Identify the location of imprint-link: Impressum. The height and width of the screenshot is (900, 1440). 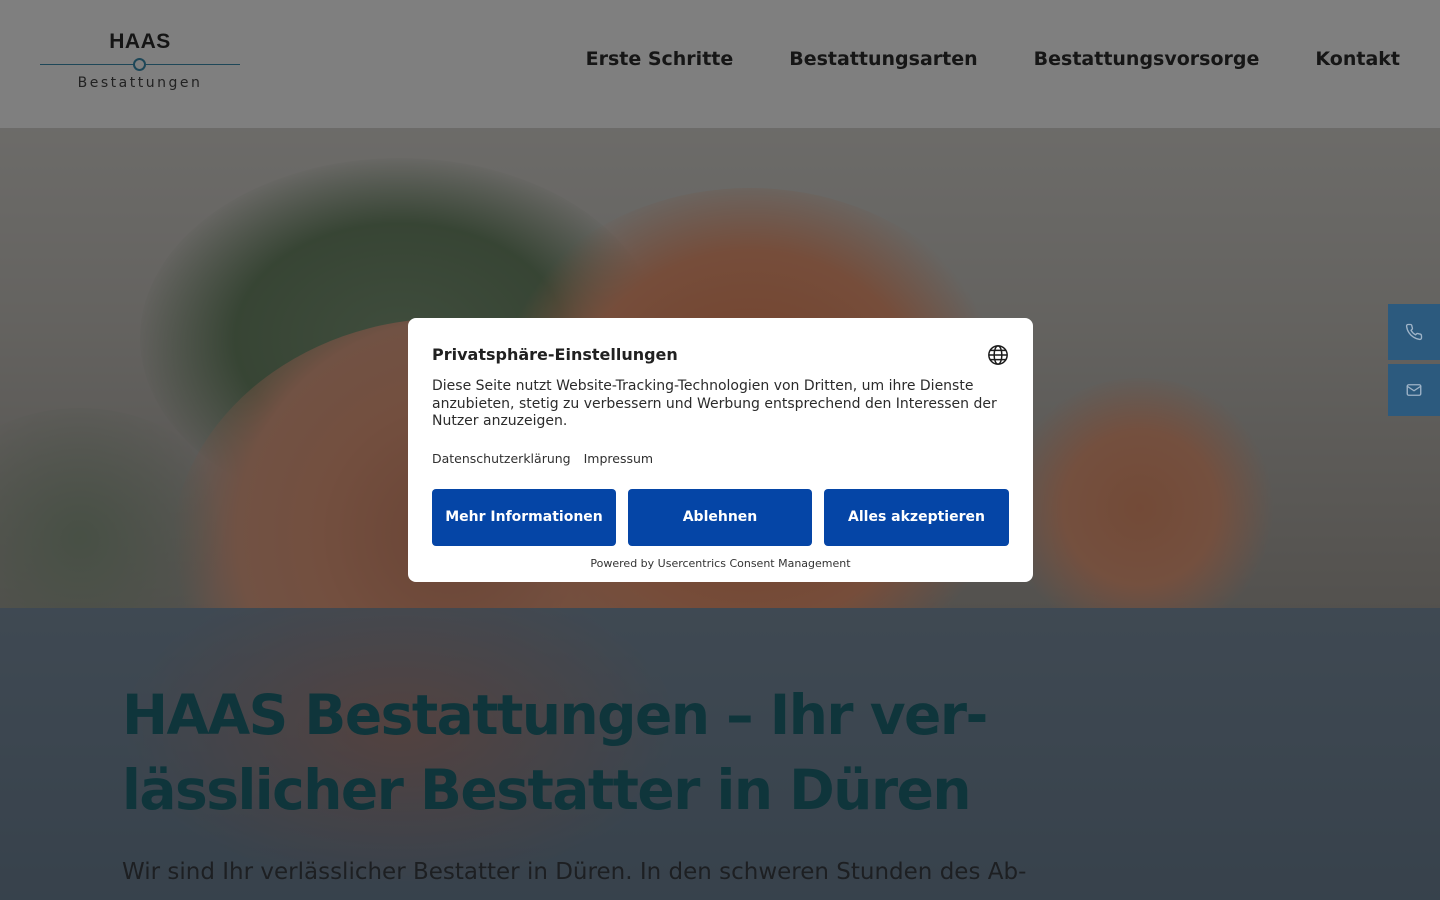
(618, 458).